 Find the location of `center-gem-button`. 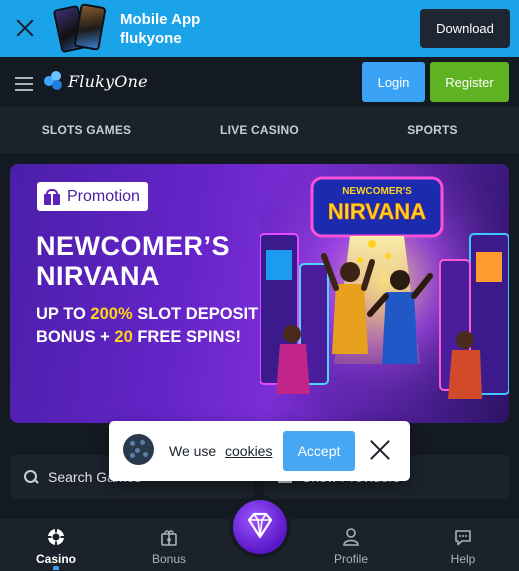

center-gem-button is located at coordinates (260, 527).